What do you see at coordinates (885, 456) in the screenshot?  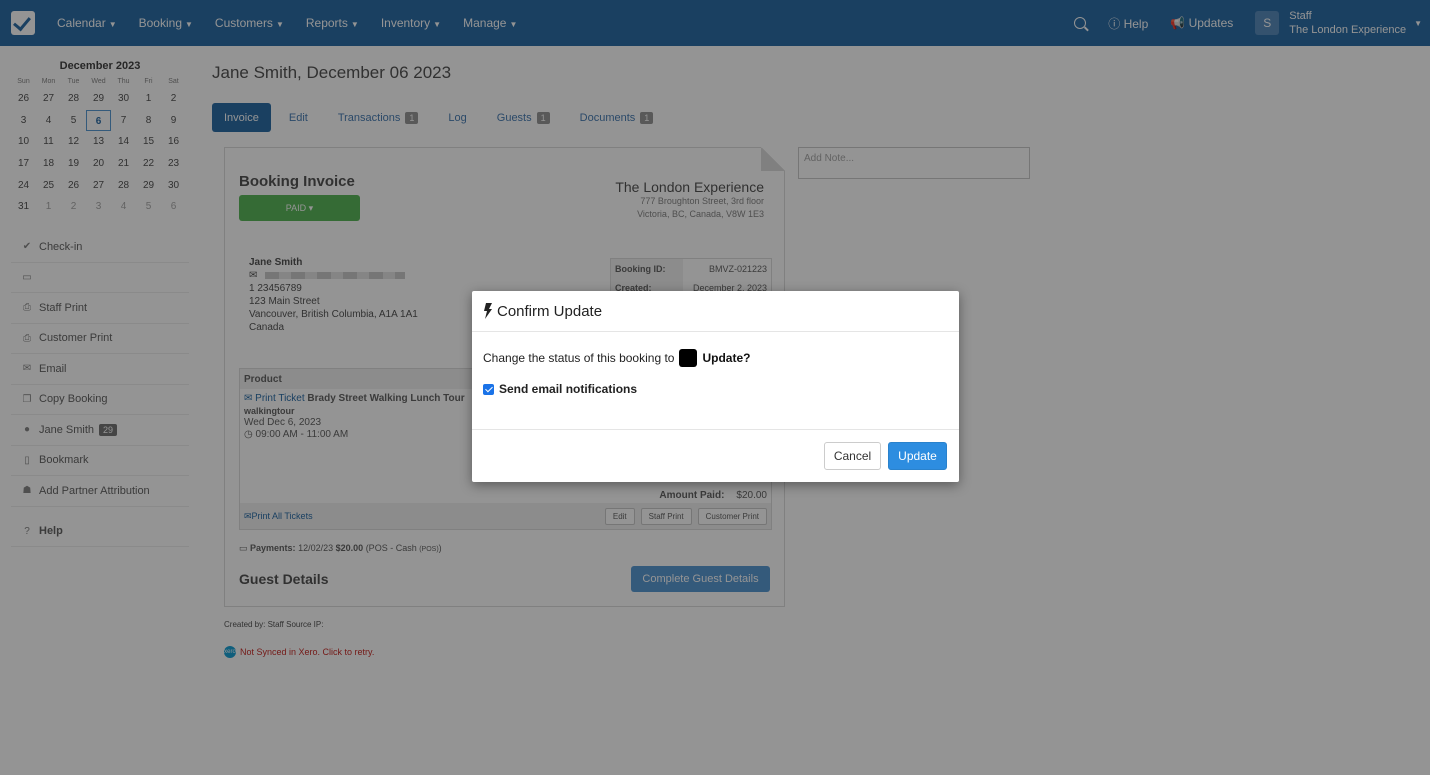 I see `modal-footer: Cancel Update` at bounding box center [885, 456].